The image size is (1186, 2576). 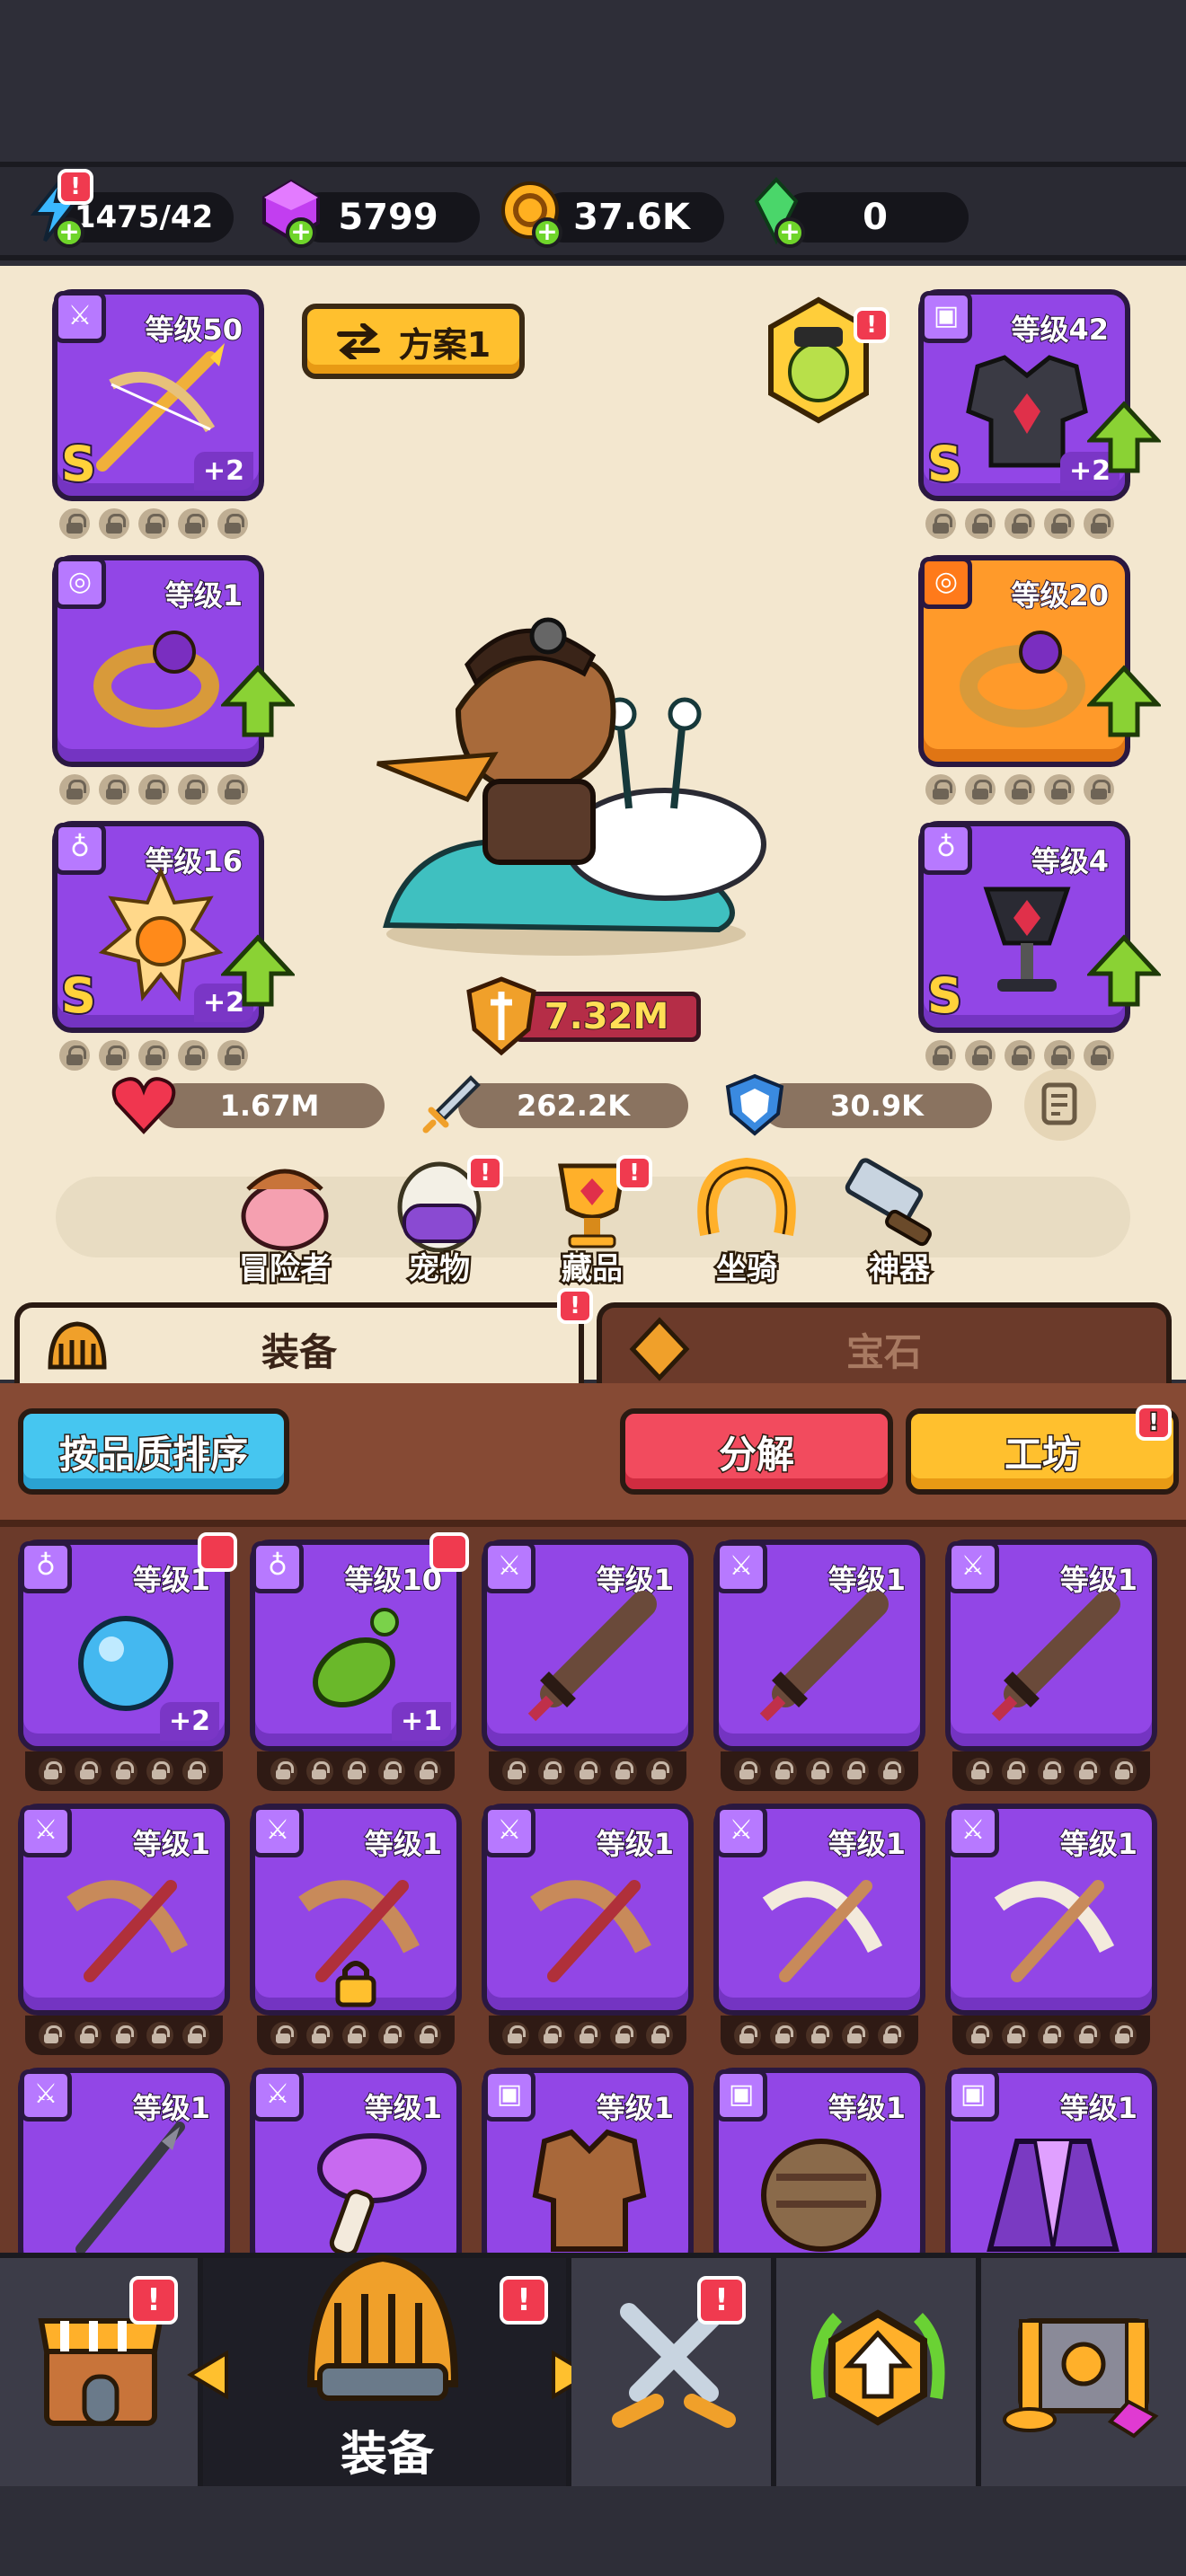 What do you see at coordinates (451, 1104) in the screenshot?
I see `sword-icon` at bounding box center [451, 1104].